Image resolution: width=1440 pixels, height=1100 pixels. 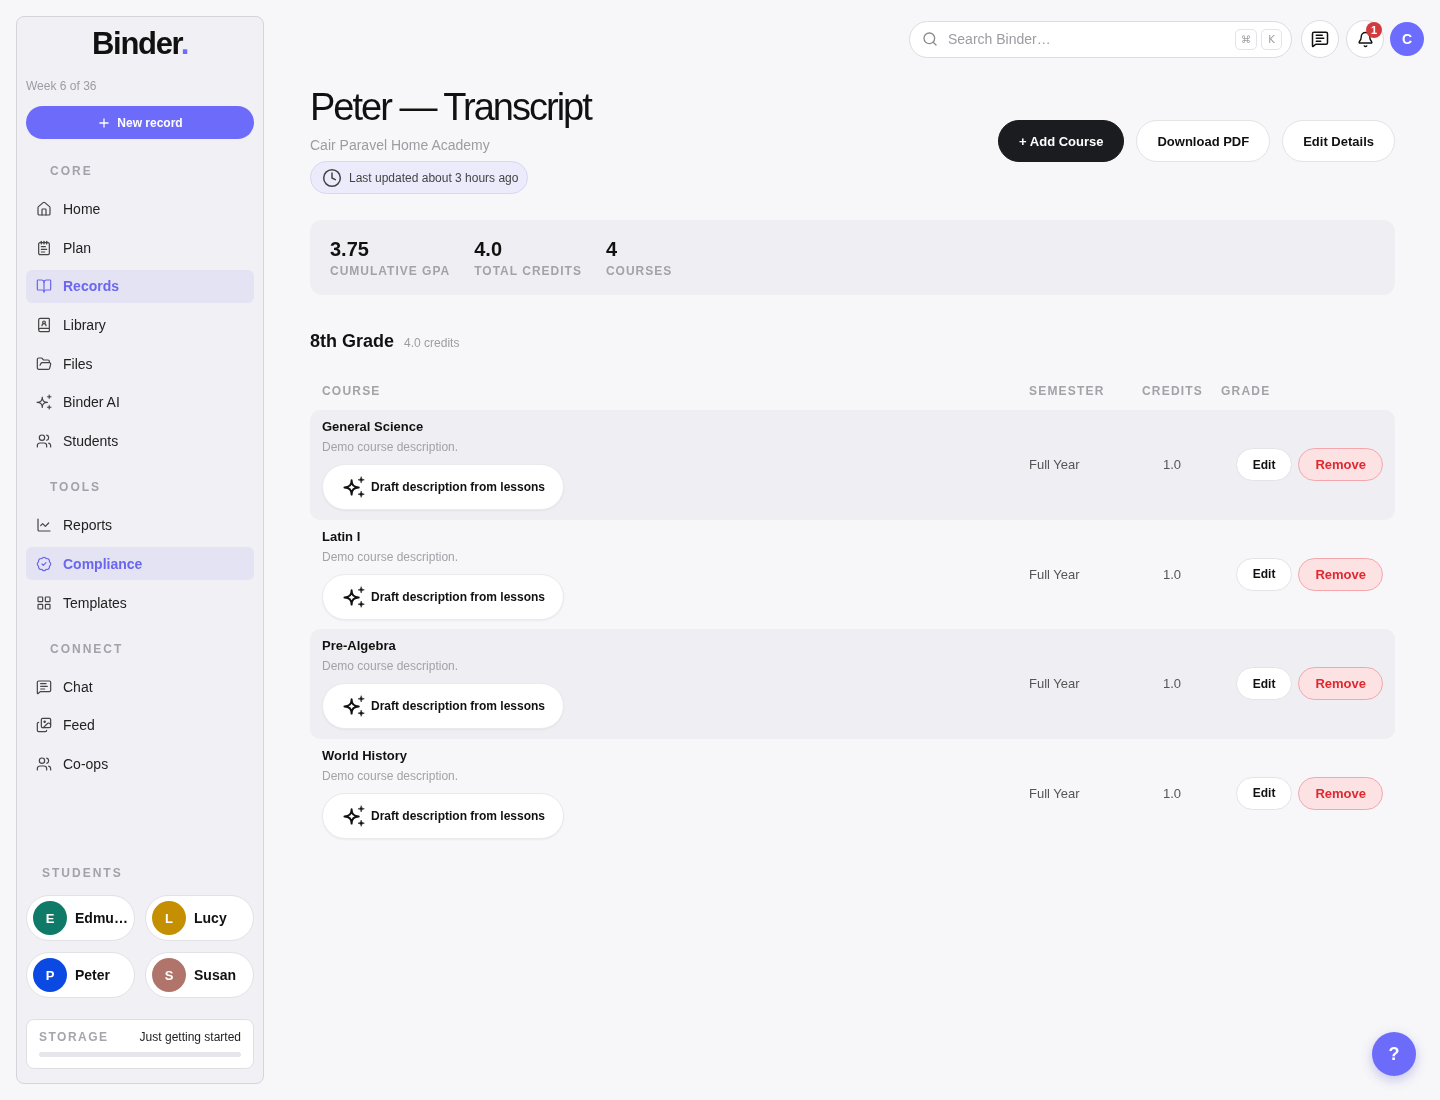 I want to click on book-person-icon, so click(x=44, y=325).